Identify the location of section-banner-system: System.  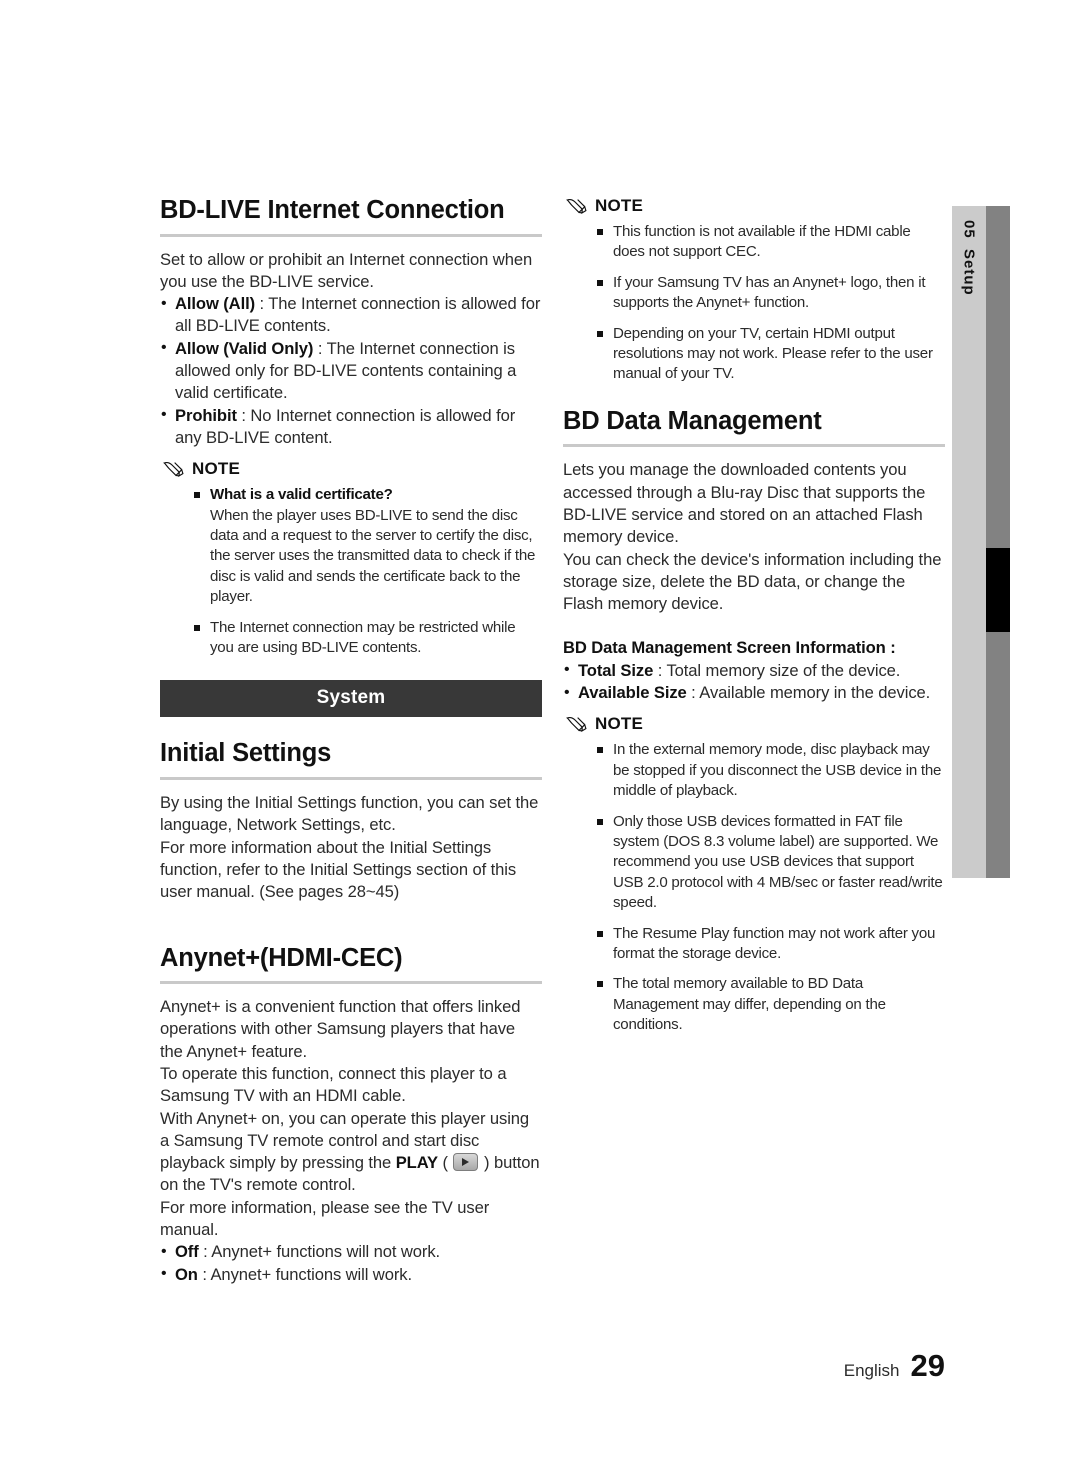
(351, 699).